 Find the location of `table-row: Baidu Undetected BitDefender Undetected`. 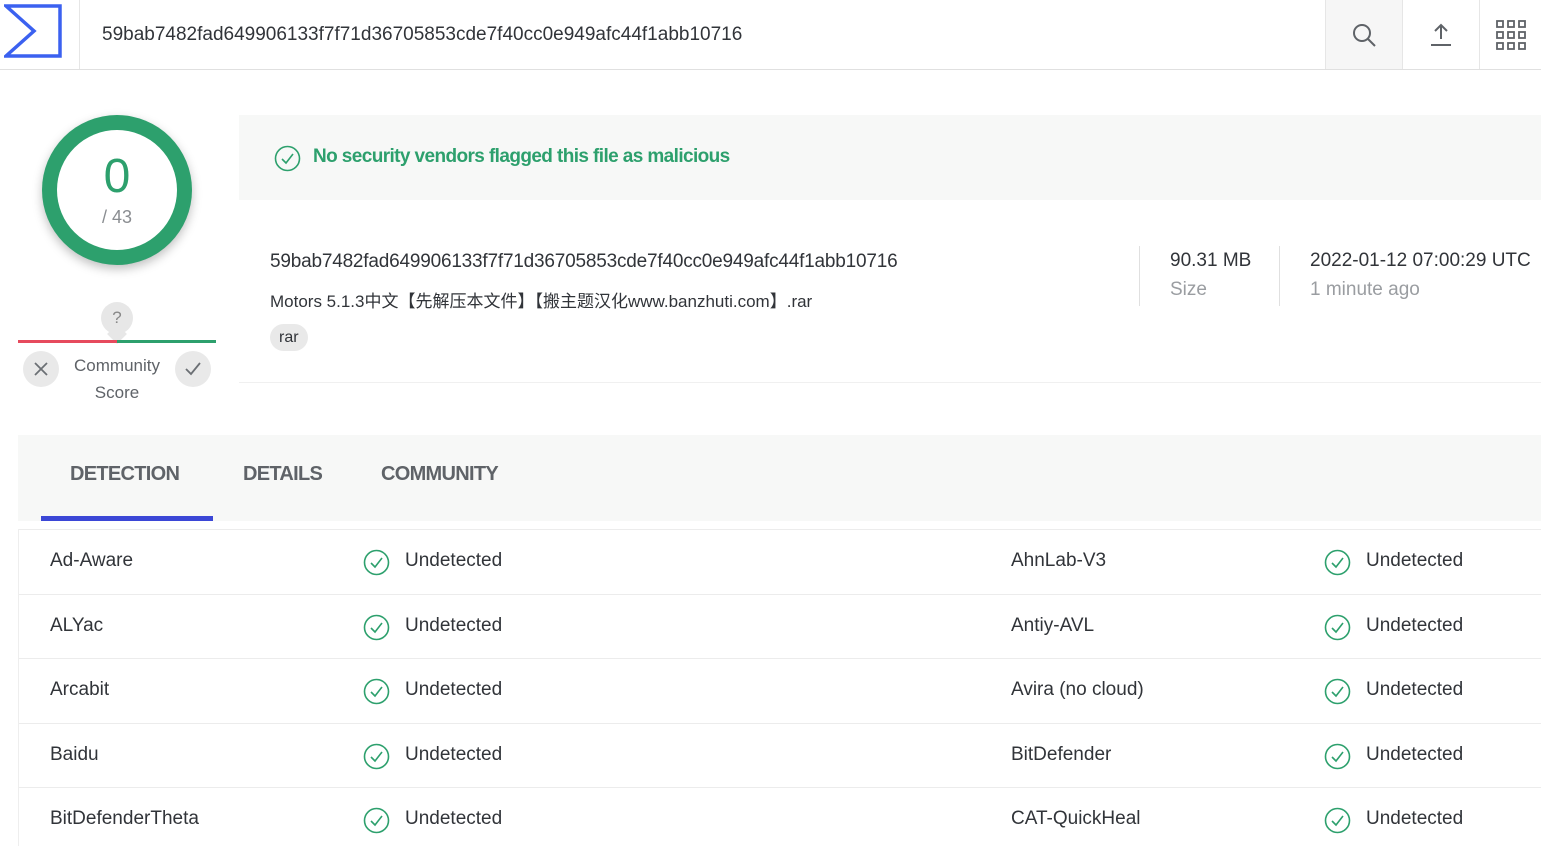

table-row: Baidu Undetected BitDefender Undetected is located at coordinates (780, 755).